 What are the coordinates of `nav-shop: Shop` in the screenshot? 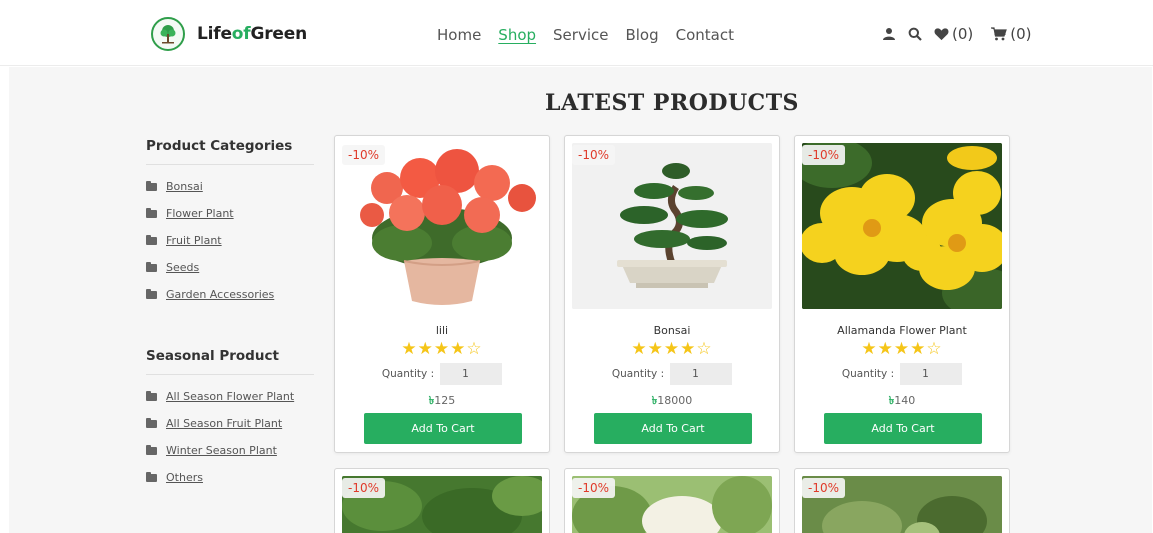 It's located at (517, 35).